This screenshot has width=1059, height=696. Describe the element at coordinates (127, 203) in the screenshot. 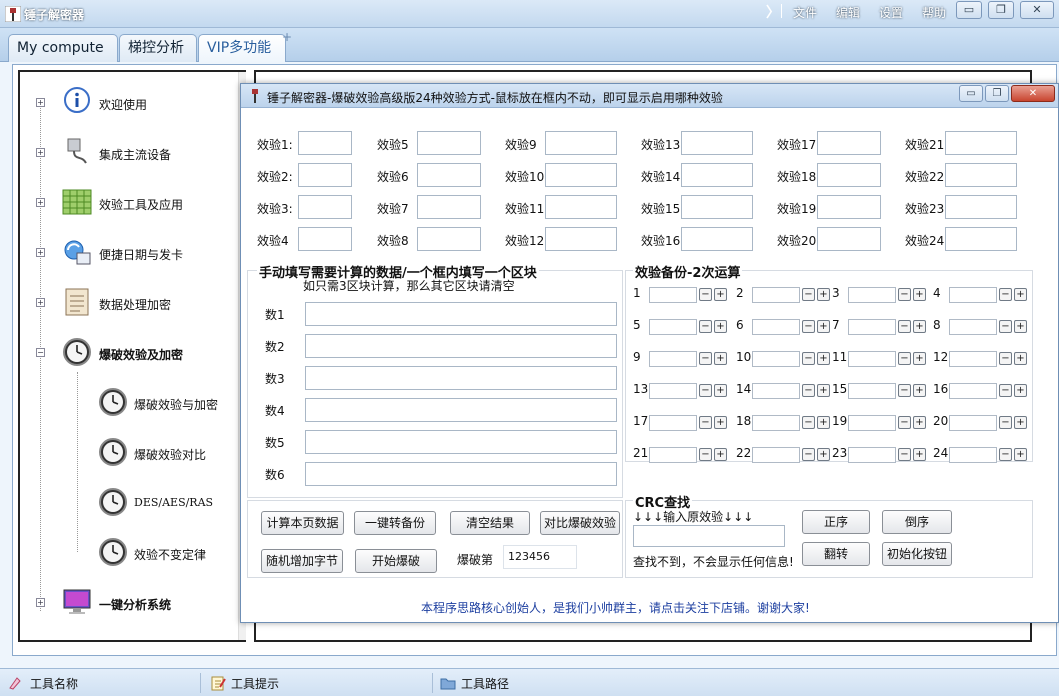

I see `tree-item-check-tools: + 效验工具及应用` at that location.